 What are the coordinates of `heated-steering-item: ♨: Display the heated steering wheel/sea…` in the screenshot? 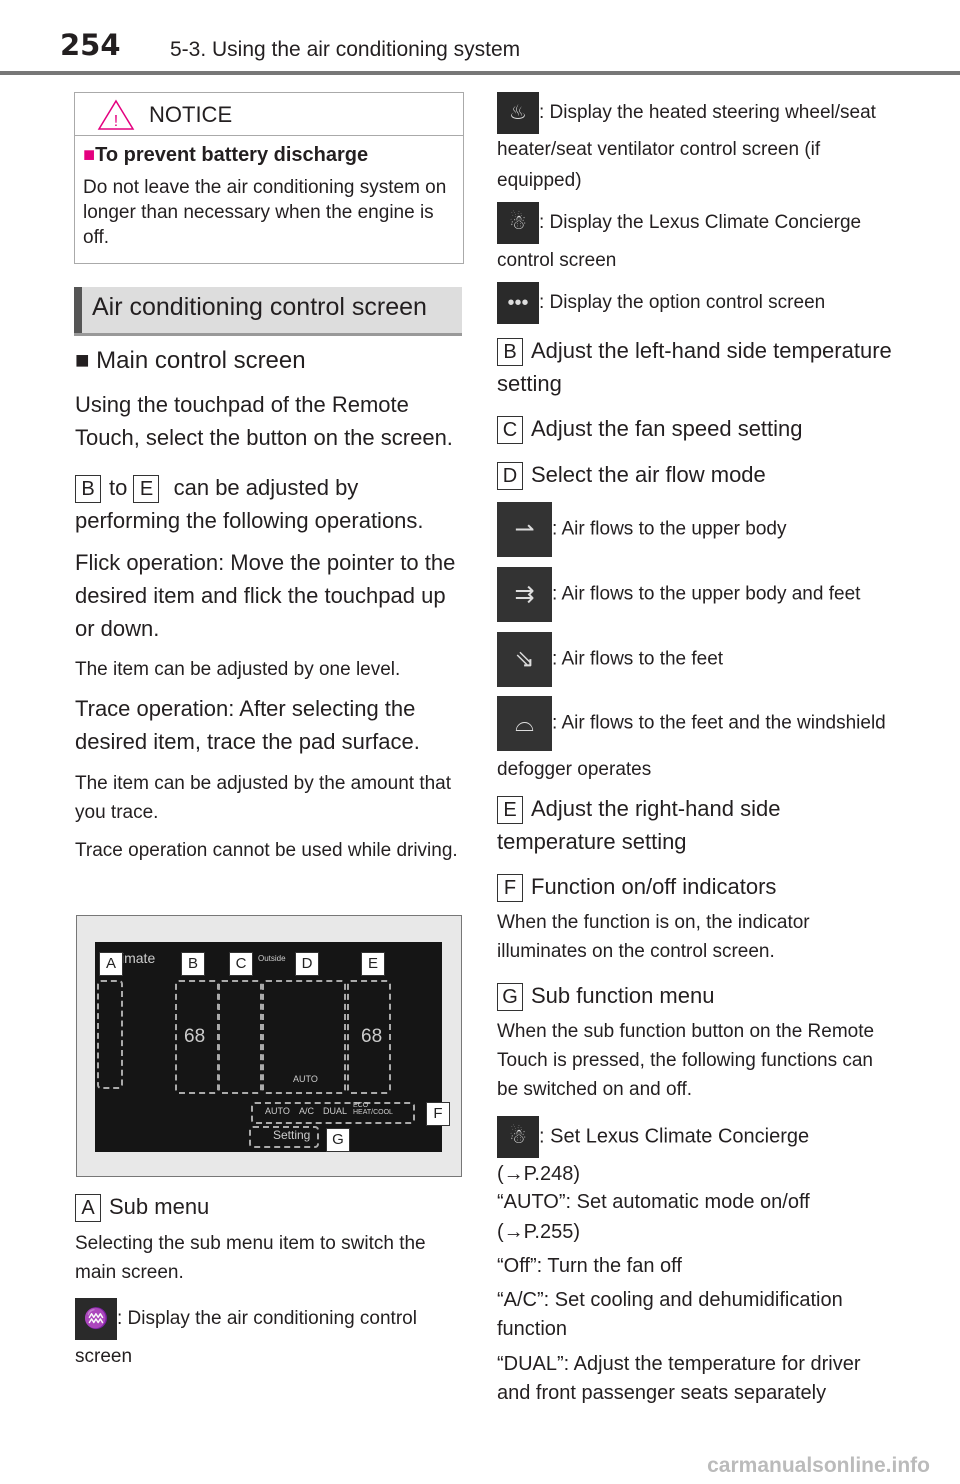 It's located at (697, 144).